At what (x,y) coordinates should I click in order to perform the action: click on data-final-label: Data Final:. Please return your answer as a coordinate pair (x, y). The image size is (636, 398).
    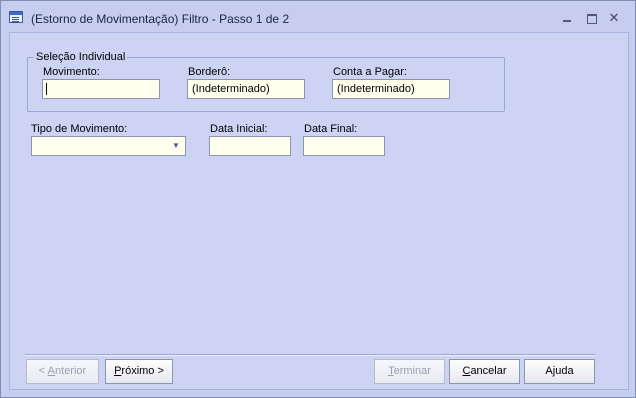
    Looking at the image, I should click on (331, 129).